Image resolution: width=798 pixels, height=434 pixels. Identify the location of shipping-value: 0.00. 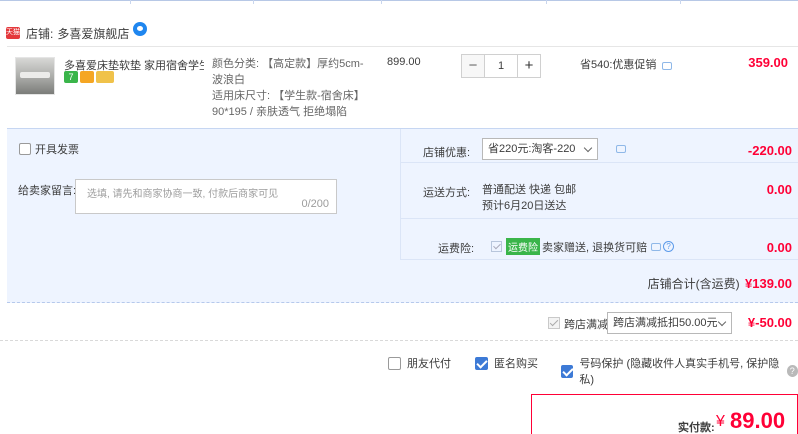
(779, 189).